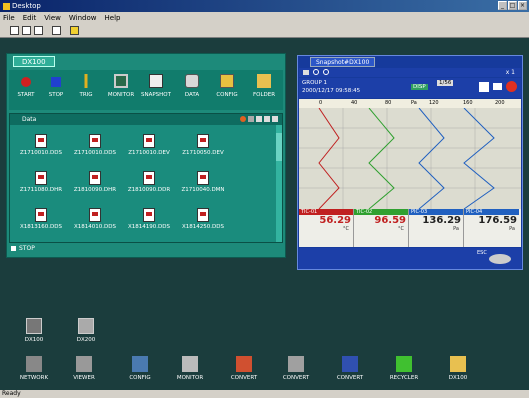 The image size is (529, 398). Describe the element at coordinates (497, 86) in the screenshot. I see `mail-icon` at that location.